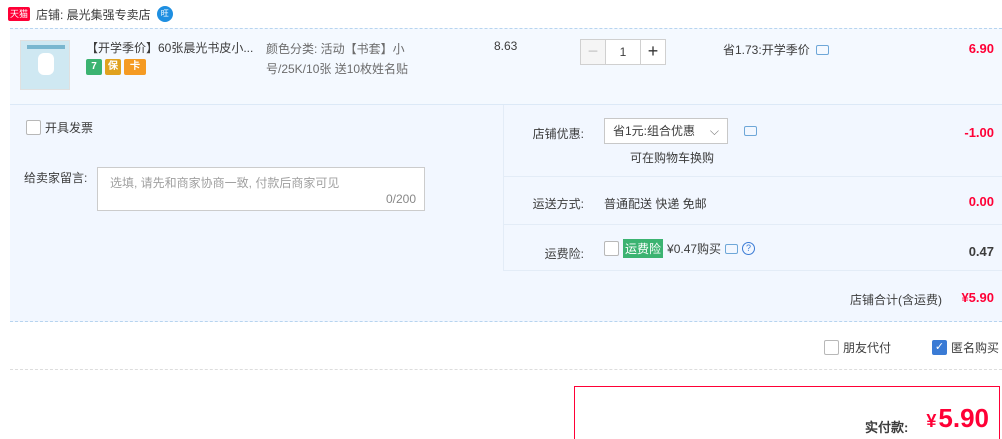  Describe the element at coordinates (558, 204) in the screenshot. I see `shipping-label: 运送方式:` at that location.